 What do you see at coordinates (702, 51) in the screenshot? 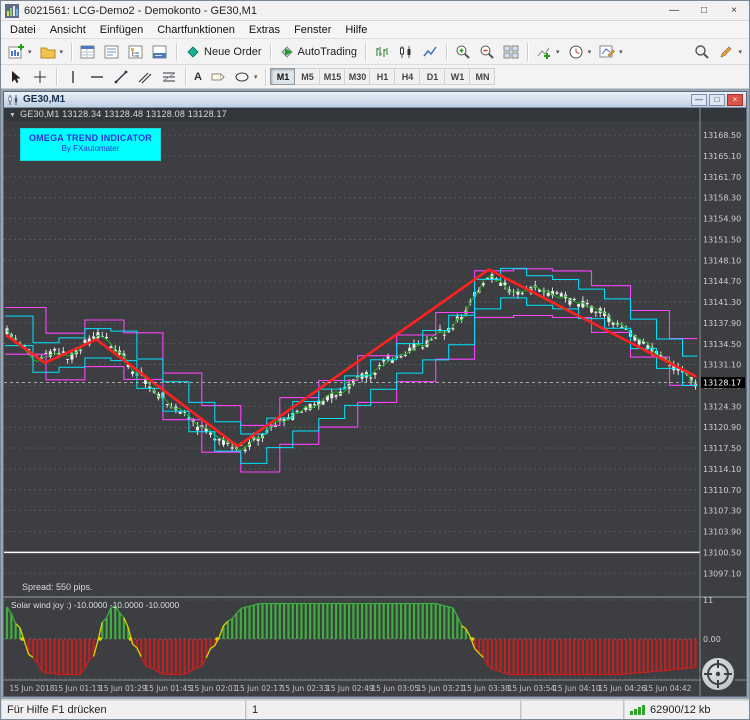
I see `search-button` at bounding box center [702, 51].